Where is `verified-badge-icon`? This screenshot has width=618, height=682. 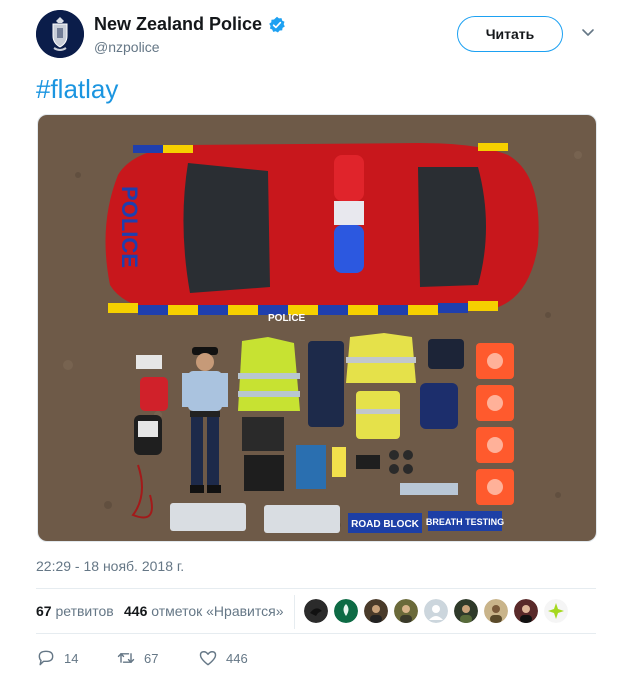
verified-badge-icon is located at coordinates (277, 24).